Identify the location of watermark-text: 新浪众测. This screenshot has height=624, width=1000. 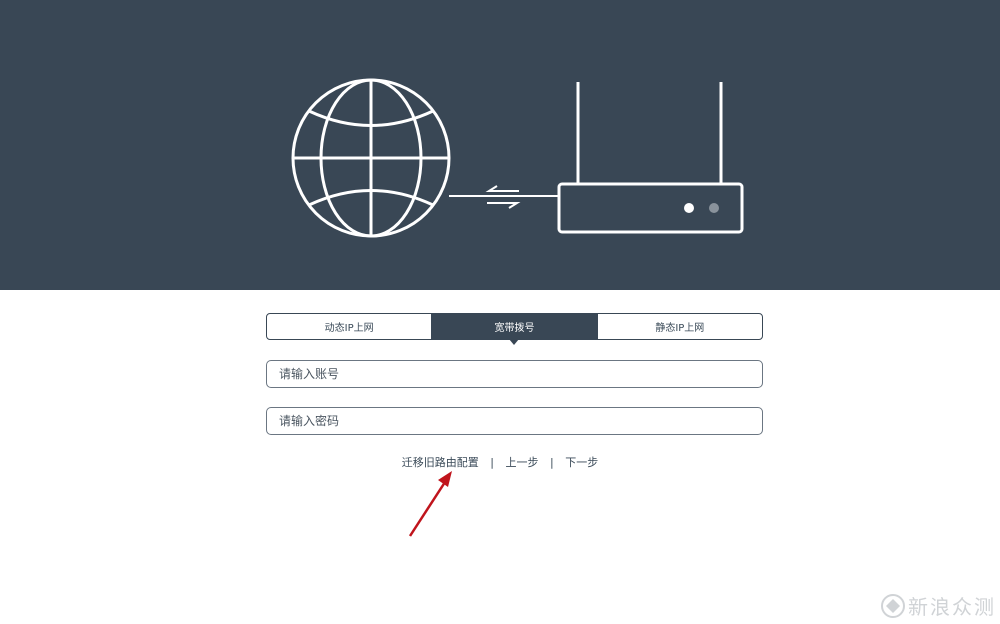
(952, 607).